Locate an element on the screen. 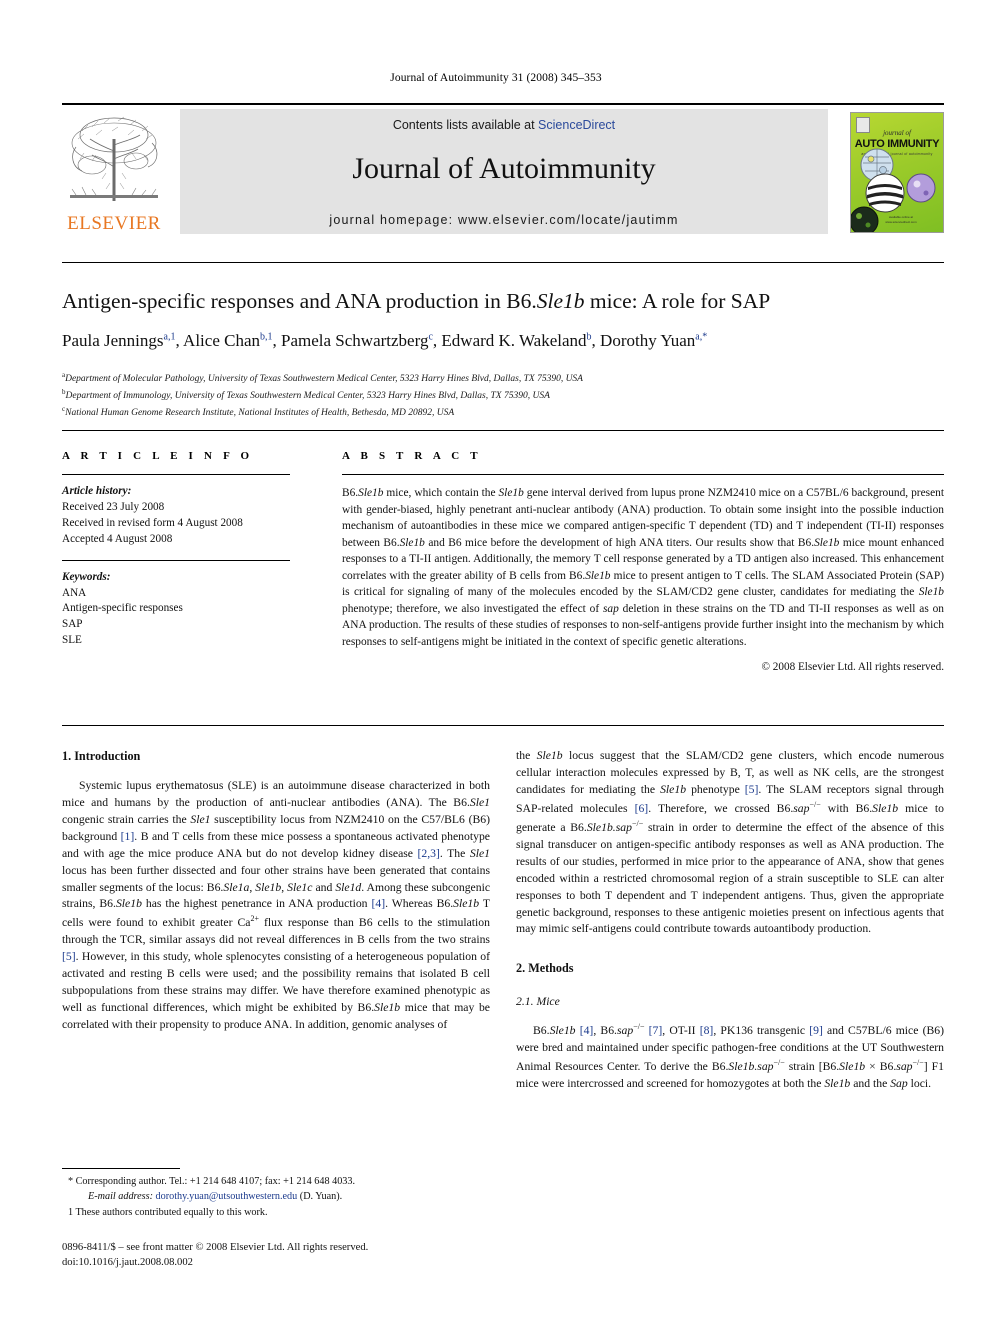 The height and width of the screenshot is (1323, 992). keyword-item: SAP is located at coordinates (72, 624).